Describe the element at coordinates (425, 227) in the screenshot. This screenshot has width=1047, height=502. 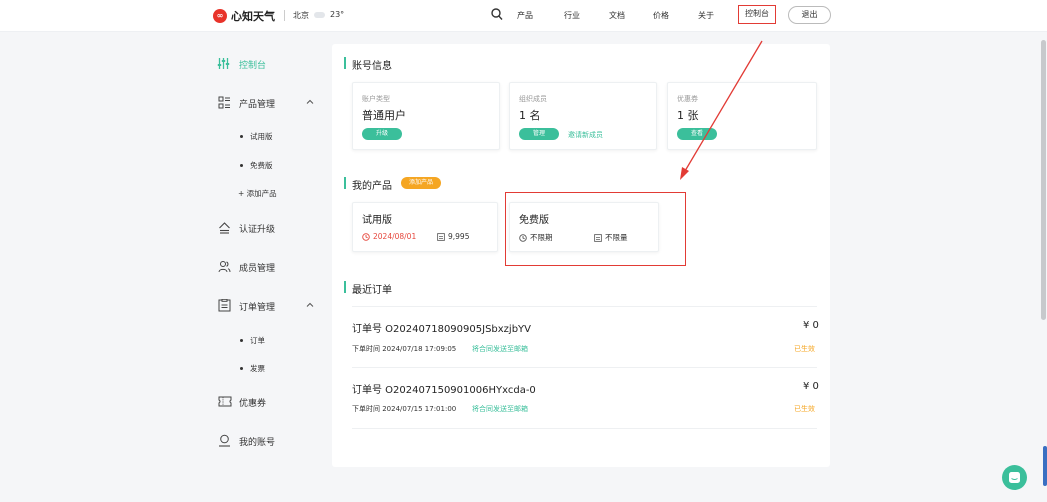
I see `product-card-trial` at that location.